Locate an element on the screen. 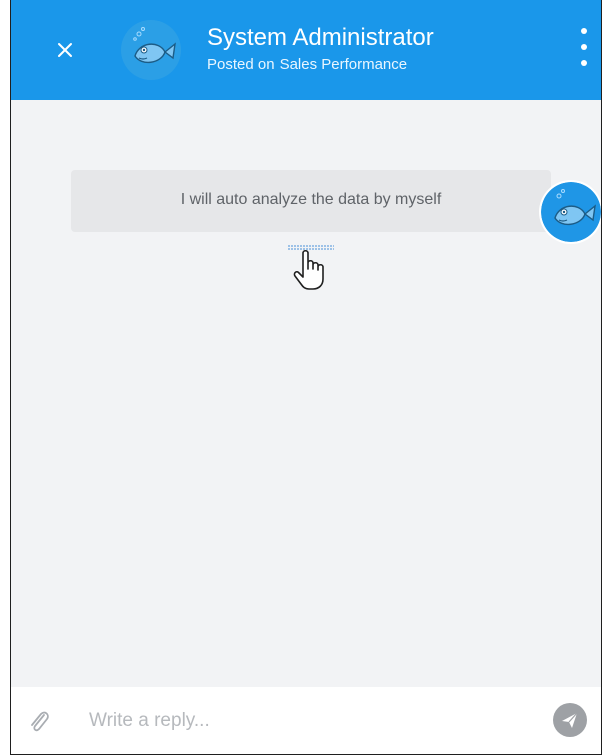 The width and height of the screenshot is (602, 755). message-author-avatar is located at coordinates (571, 212).